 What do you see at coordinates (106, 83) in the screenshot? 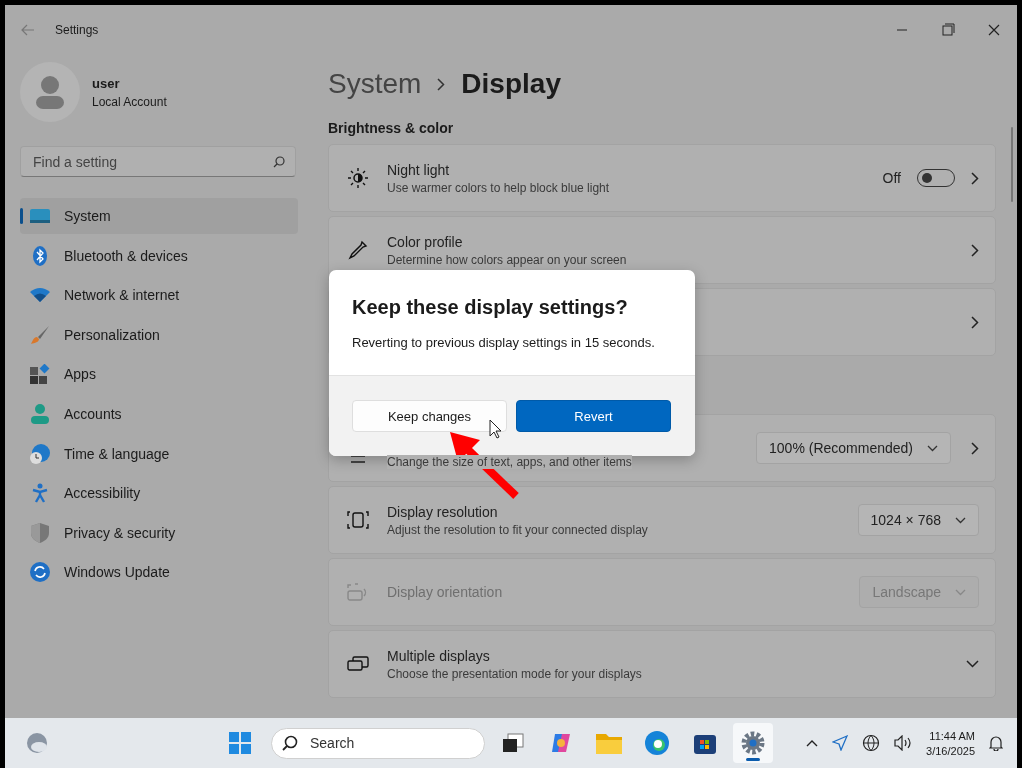
I see `user-name: user` at bounding box center [106, 83].